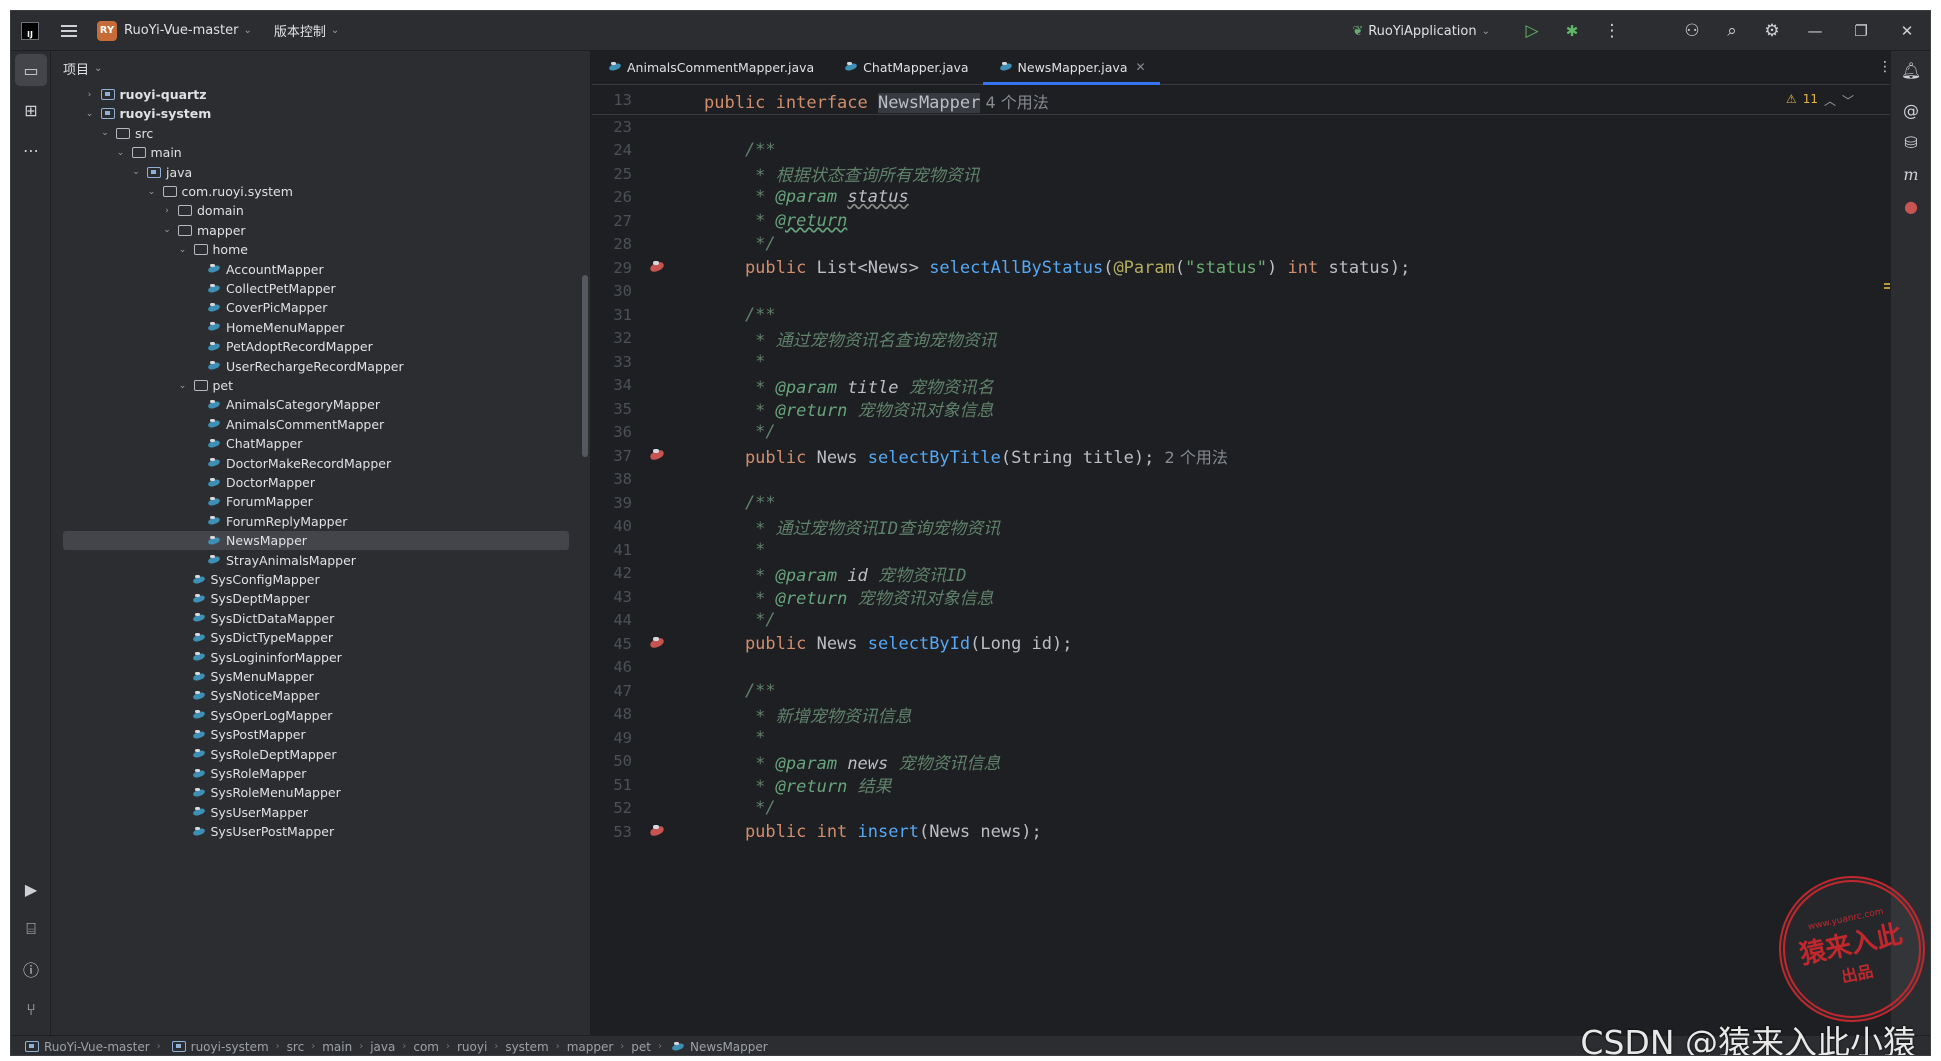 The width and height of the screenshot is (1941, 1061). What do you see at coordinates (905, 67) in the screenshot?
I see `editor-tab: ChatMapper.java` at bounding box center [905, 67].